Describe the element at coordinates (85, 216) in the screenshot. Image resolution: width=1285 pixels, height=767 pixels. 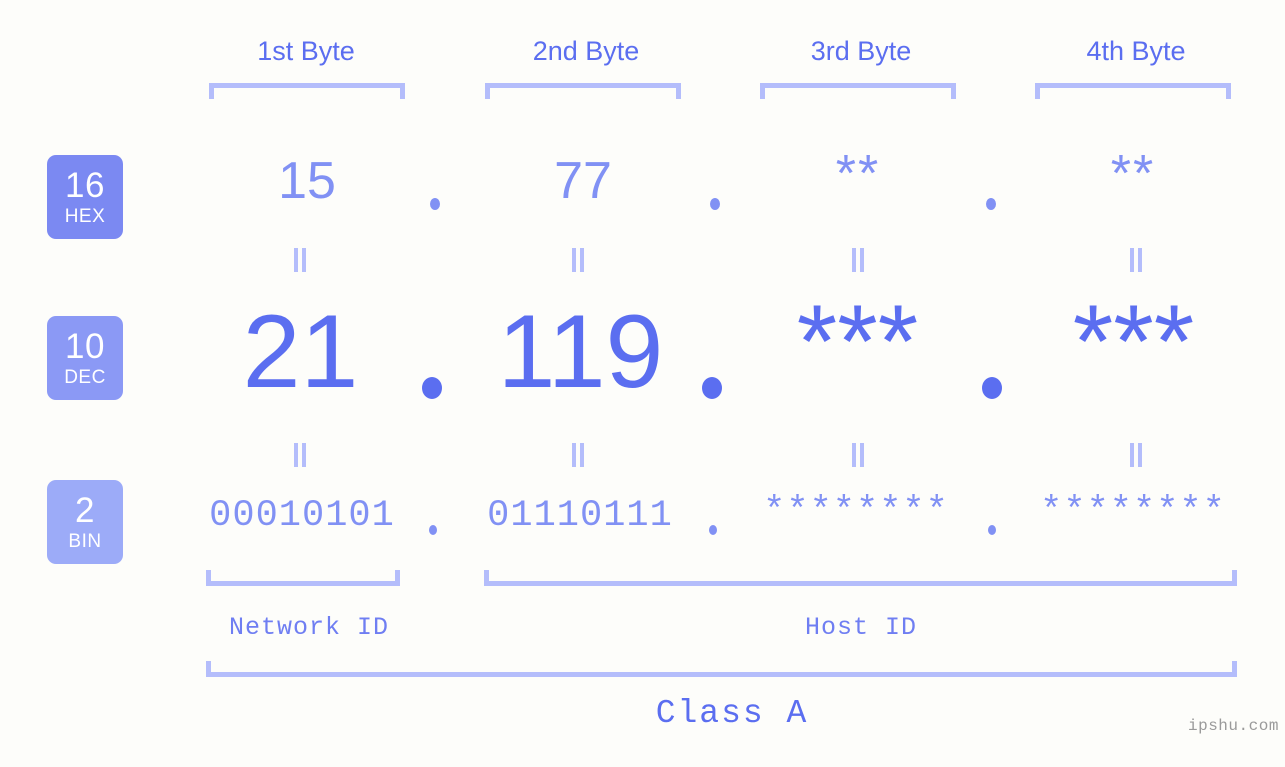
I see `radix-badge-hex-system: HEX` at that location.